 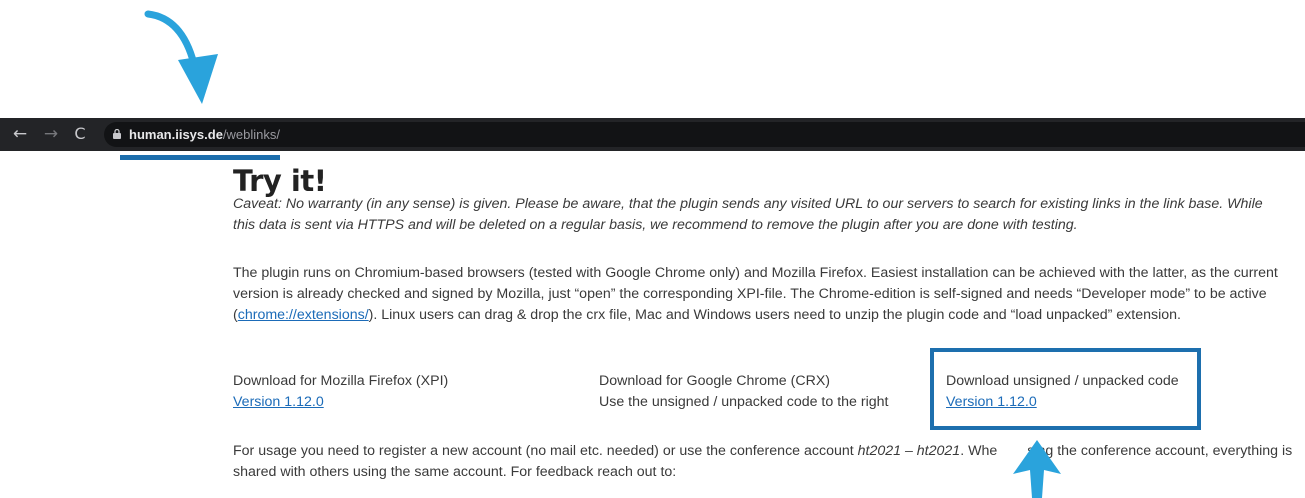 What do you see at coordinates (715, 381) in the screenshot?
I see `download-chrome-label: Download for Google Chrome (CRX)` at bounding box center [715, 381].